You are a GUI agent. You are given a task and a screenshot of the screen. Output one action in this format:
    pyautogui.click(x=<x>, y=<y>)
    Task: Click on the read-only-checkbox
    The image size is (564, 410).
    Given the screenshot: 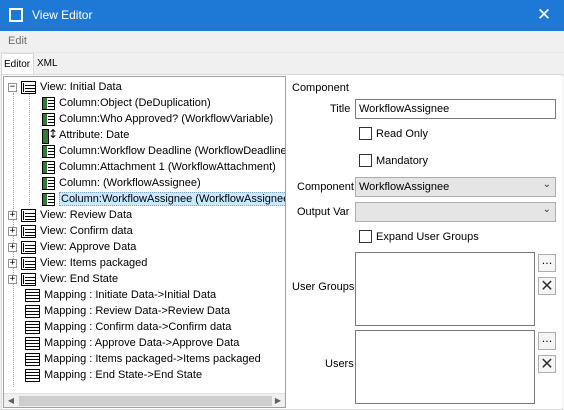 What is the action you would take?
    pyautogui.click(x=365, y=133)
    